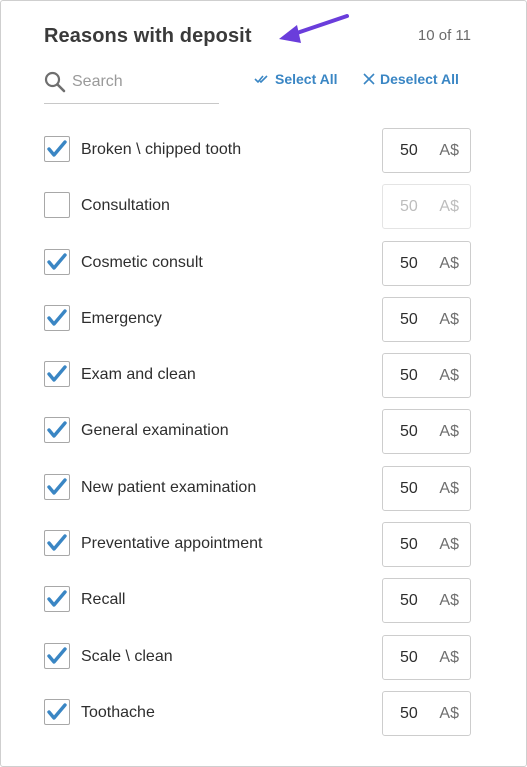 This screenshot has width=527, height=767. Describe the element at coordinates (125, 206) in the screenshot. I see `reason-label: Consultation` at that location.